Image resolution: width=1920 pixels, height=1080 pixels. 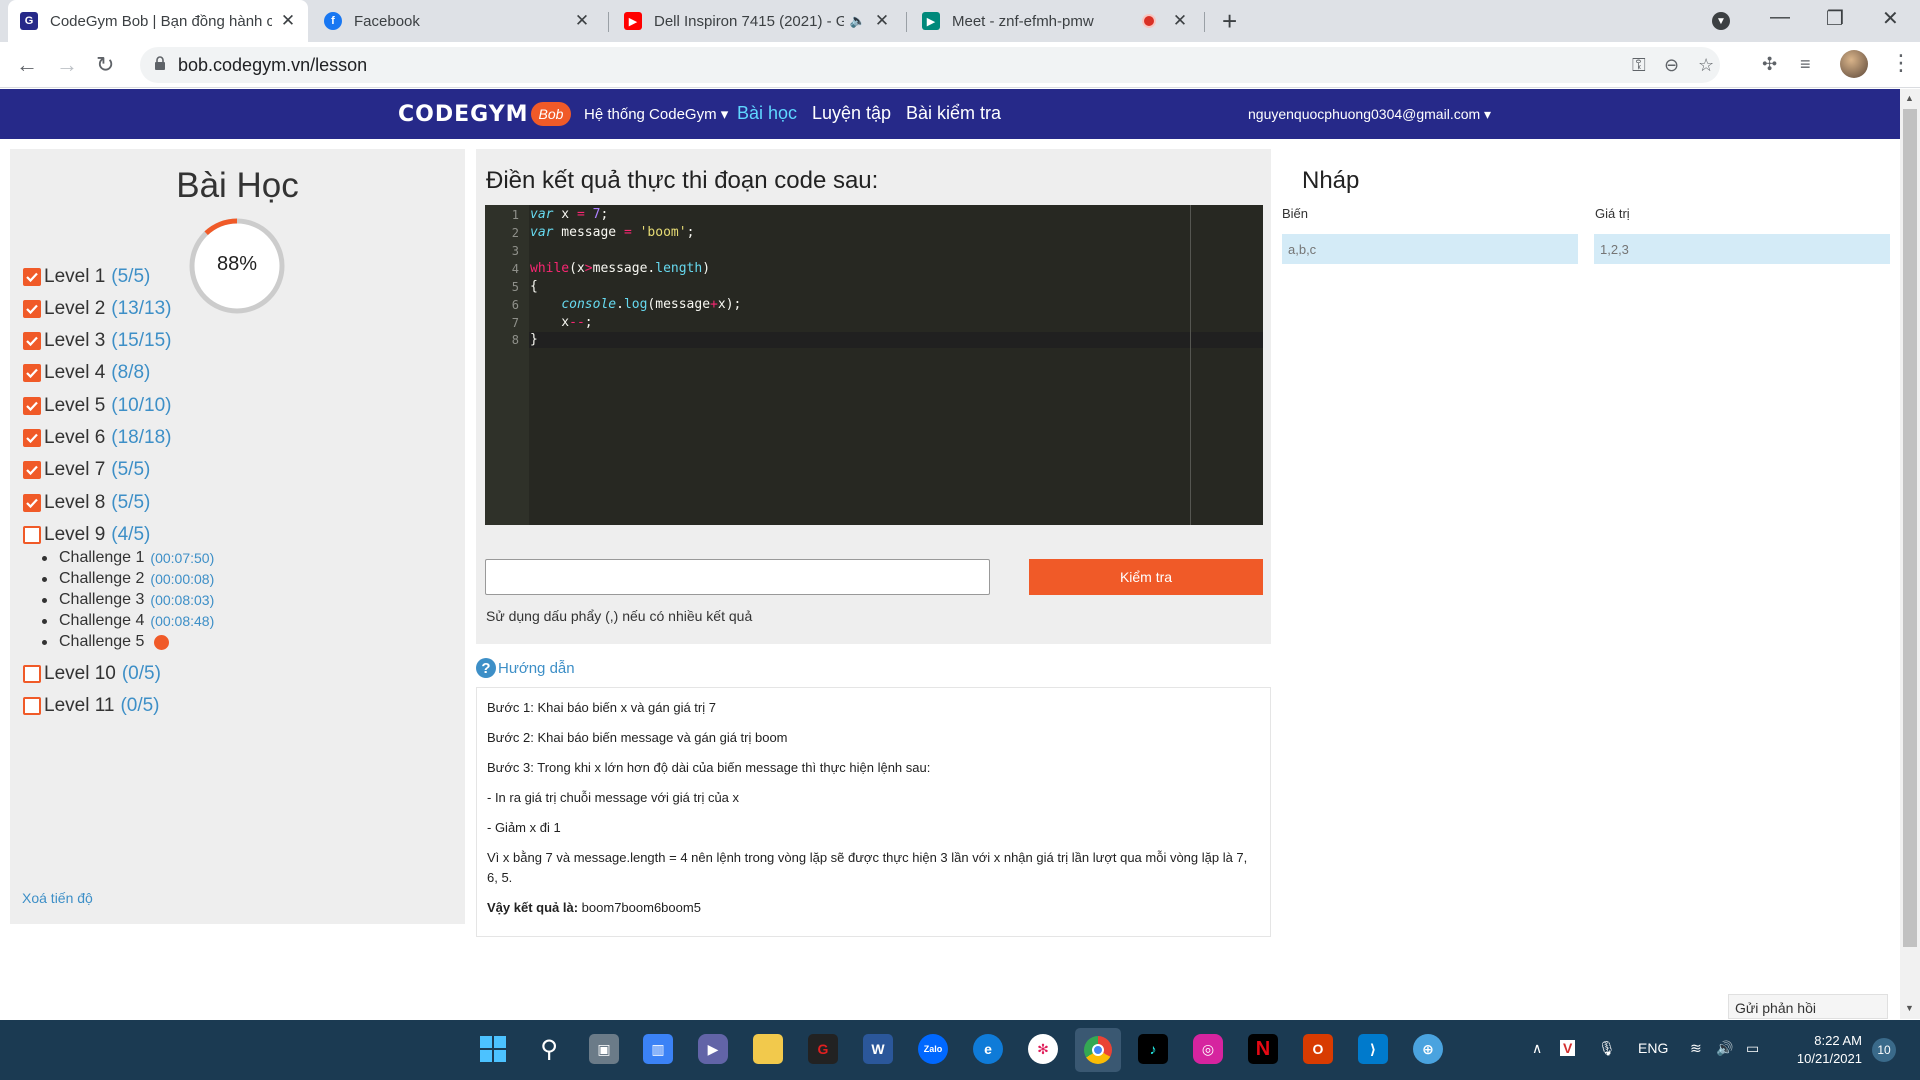 I want to click on level-item: Level 8 (5/5), so click(x=86, y=503).